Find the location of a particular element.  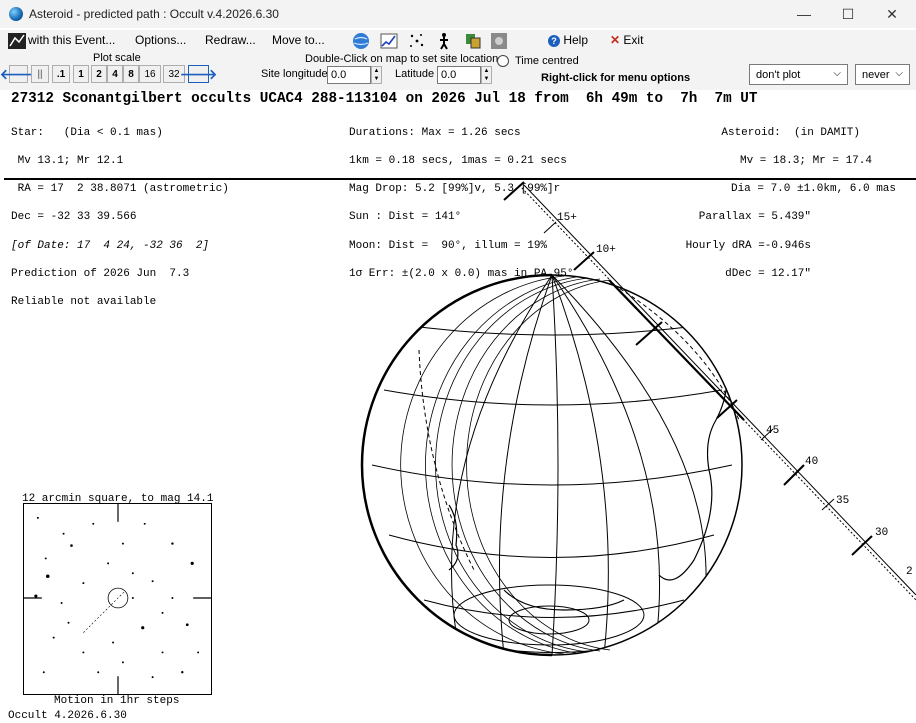

observer-icon is located at coordinates (445, 41).